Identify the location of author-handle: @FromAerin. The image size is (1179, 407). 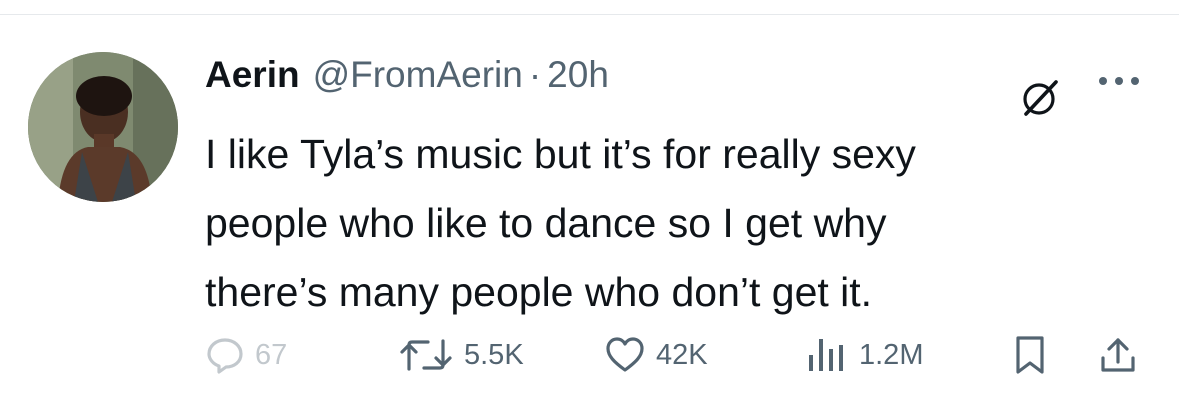
(418, 75).